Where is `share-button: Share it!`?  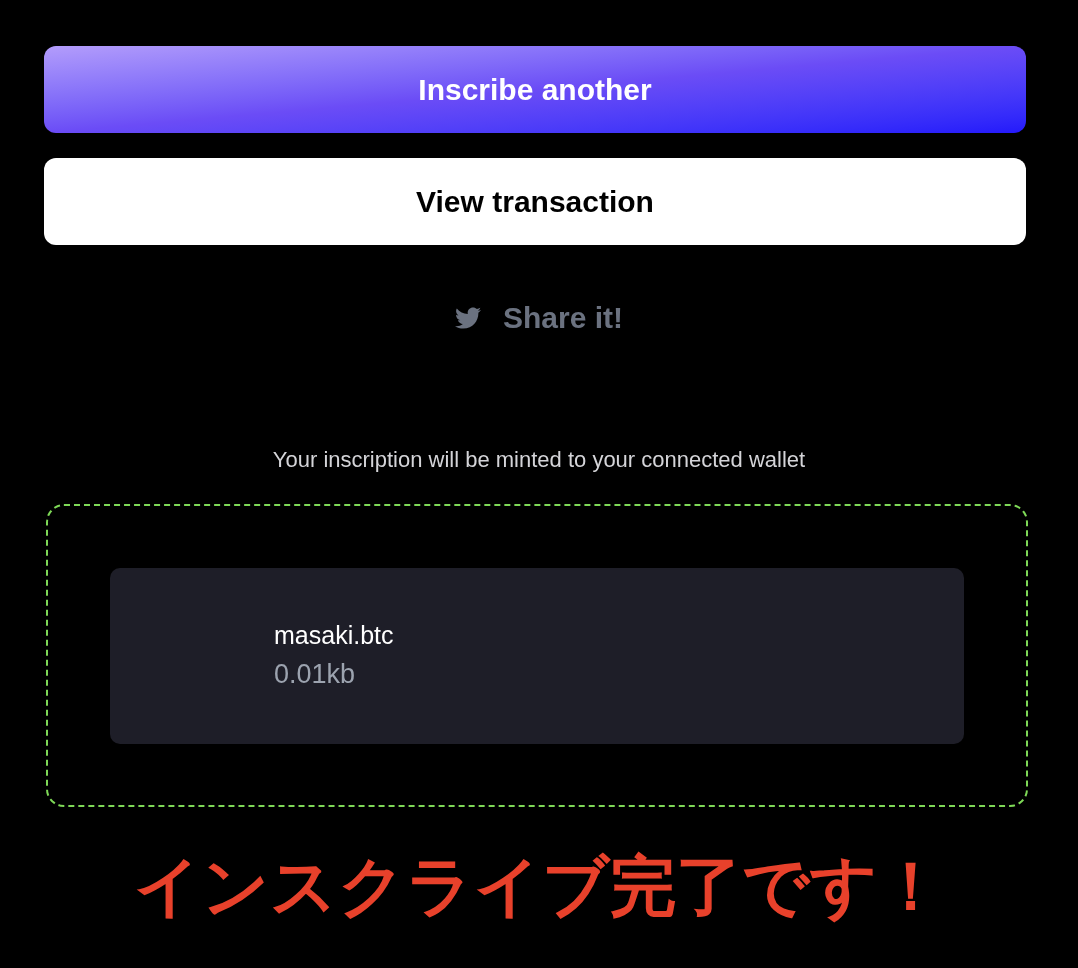 share-button: Share it! is located at coordinates (539, 317).